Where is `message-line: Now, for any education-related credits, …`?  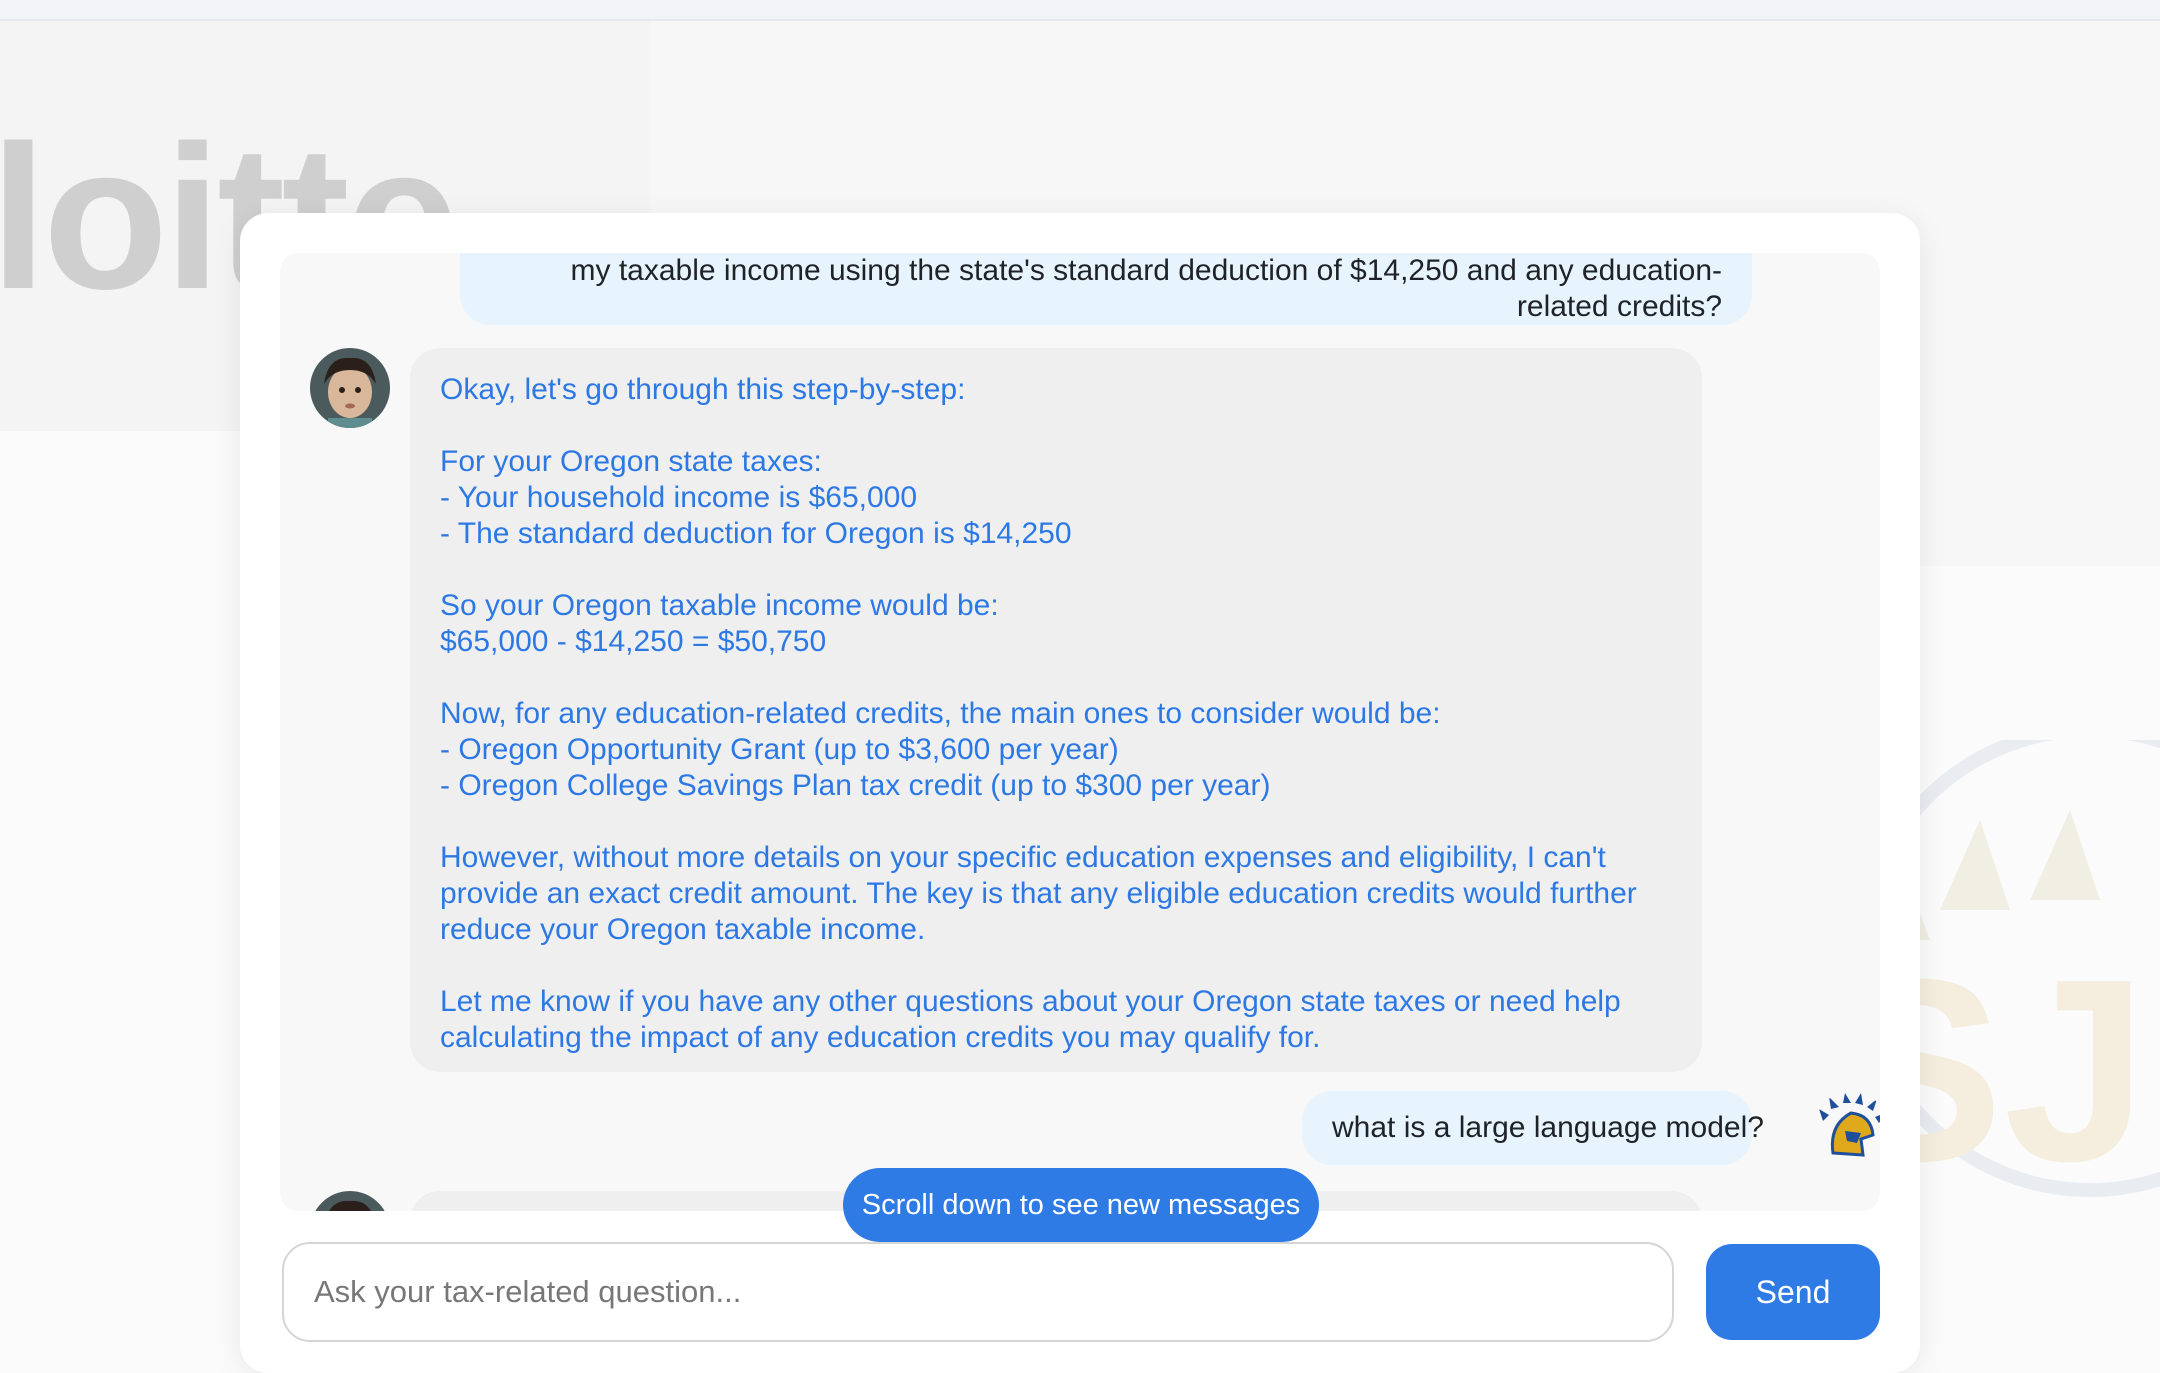
message-line: Now, for any education-related credits, … is located at coordinates (940, 713).